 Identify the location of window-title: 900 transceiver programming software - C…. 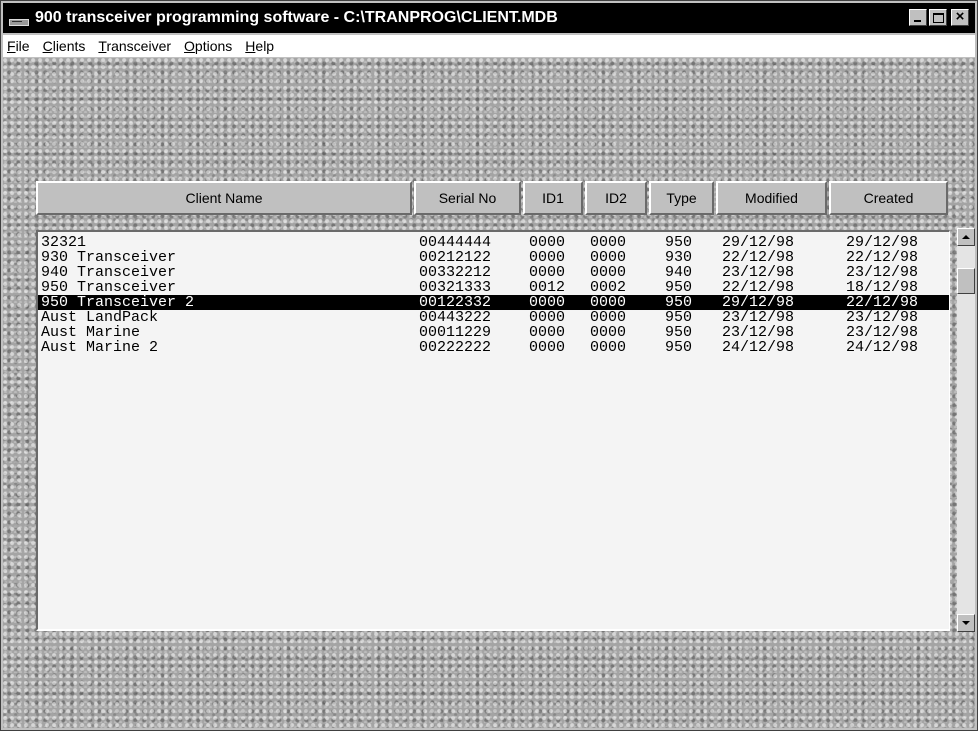
(296, 17).